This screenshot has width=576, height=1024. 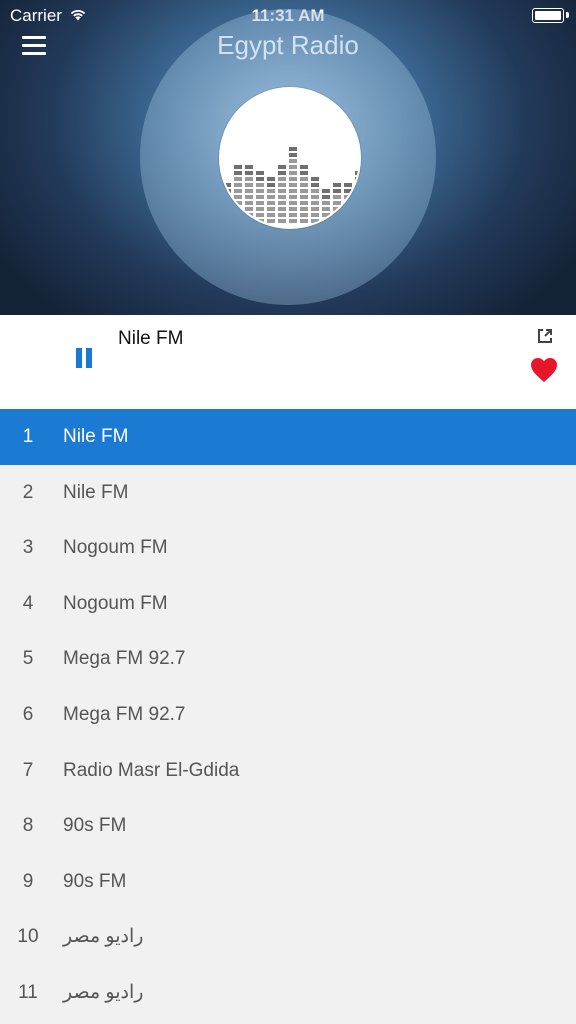 What do you see at coordinates (28, 492) in the screenshot?
I see `station-number: 2` at bounding box center [28, 492].